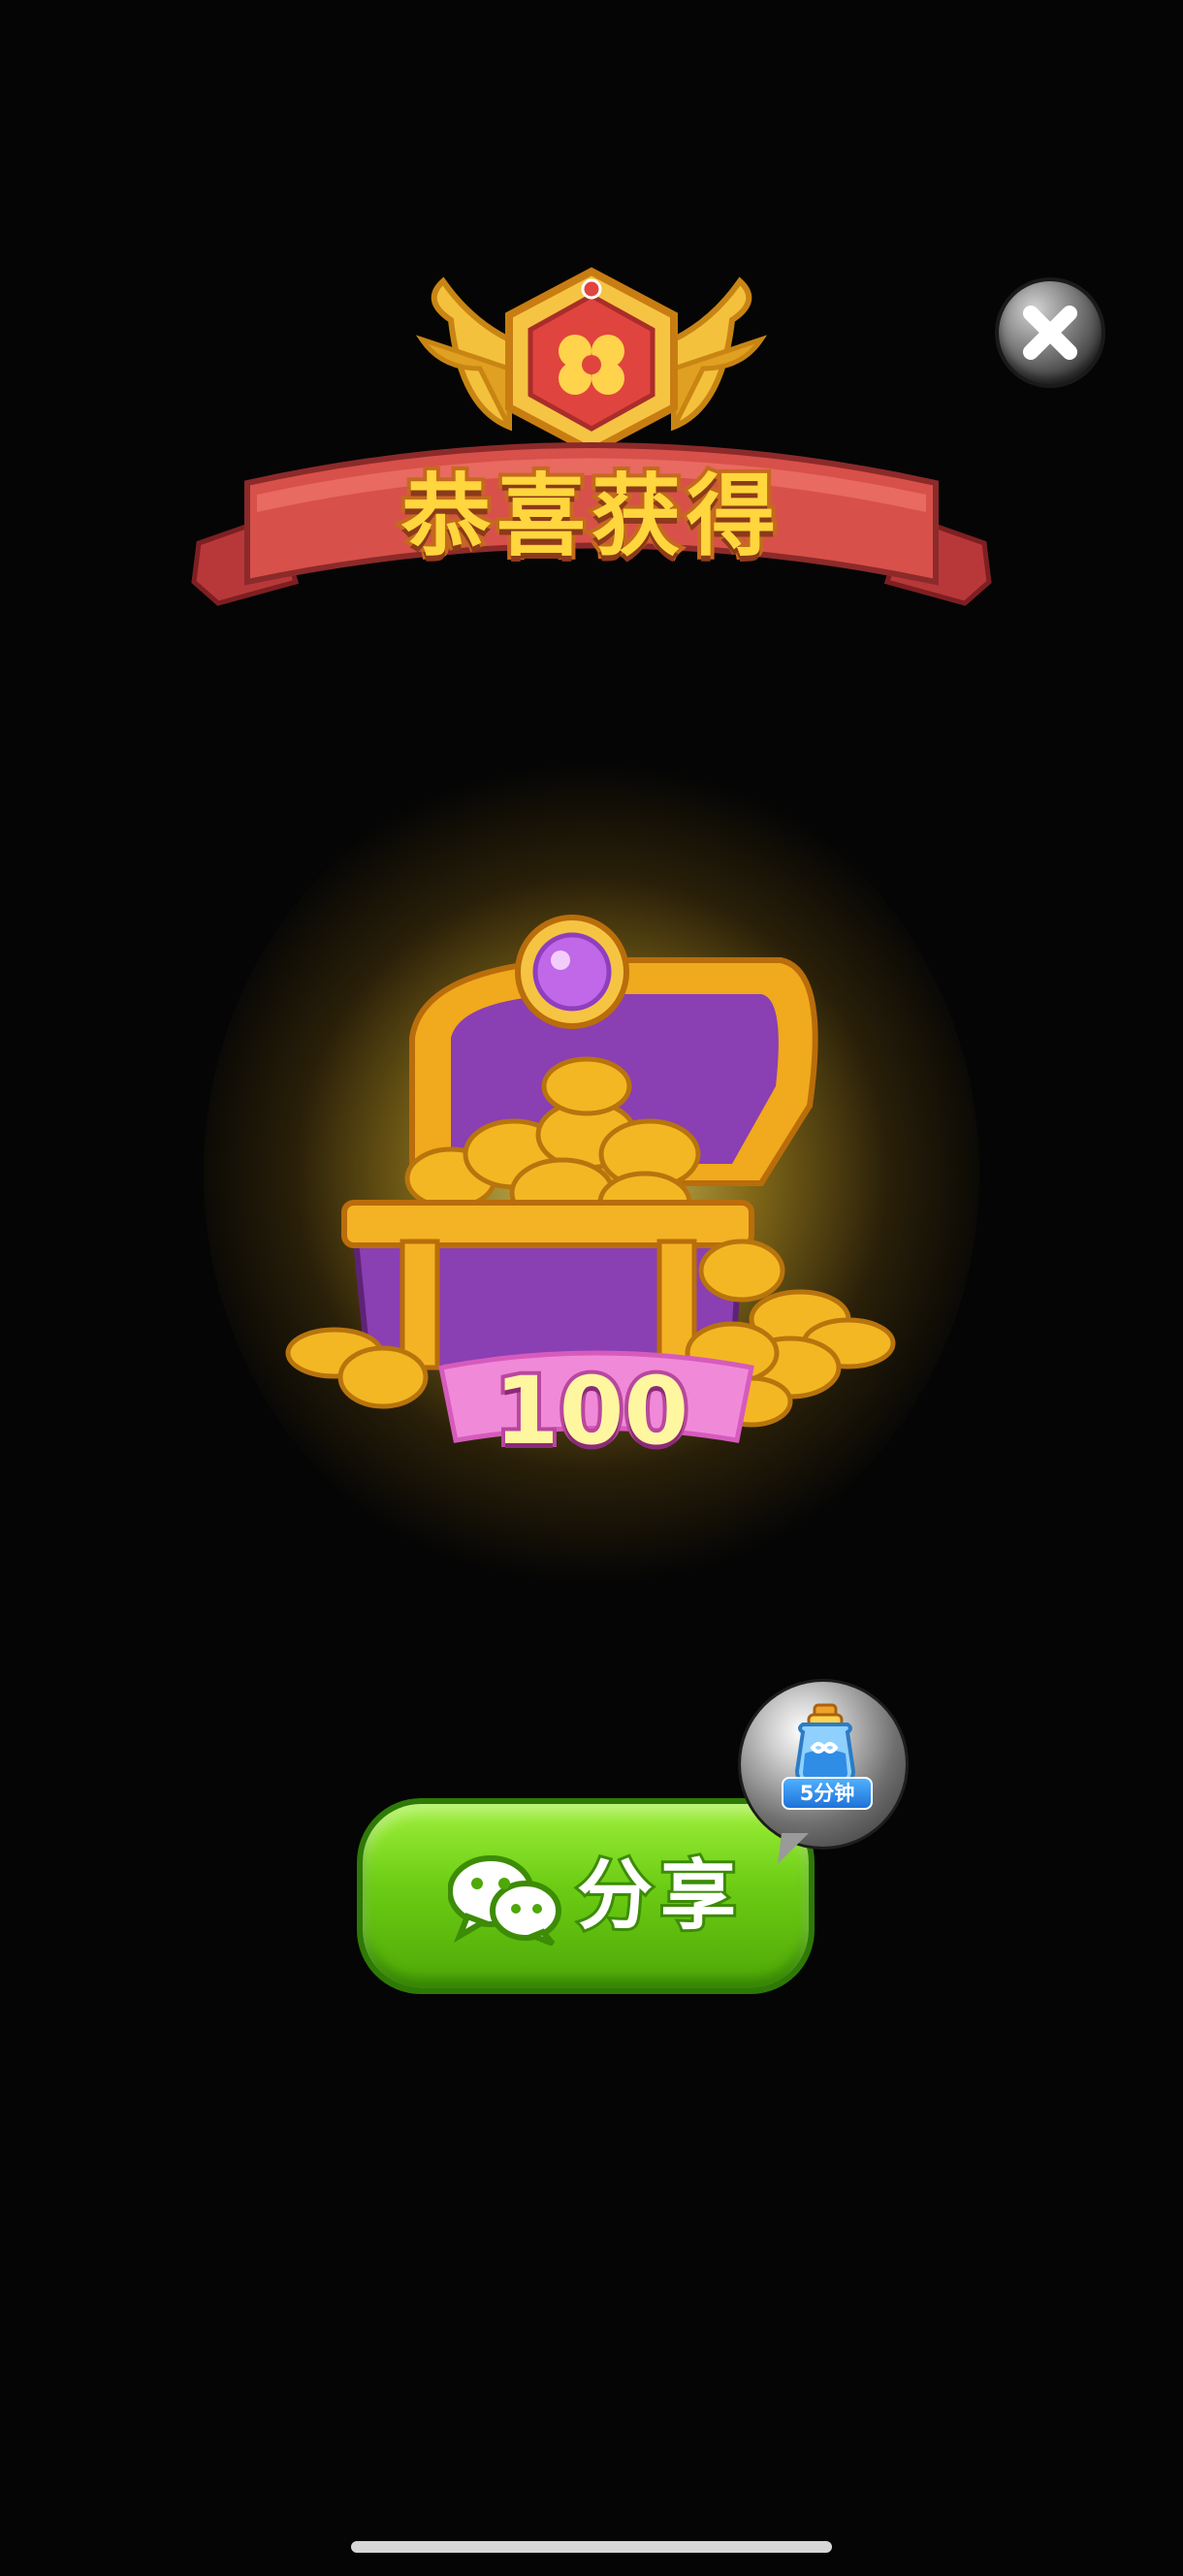 The height and width of the screenshot is (2576, 1183). I want to click on wing-right, so click(719, 354).